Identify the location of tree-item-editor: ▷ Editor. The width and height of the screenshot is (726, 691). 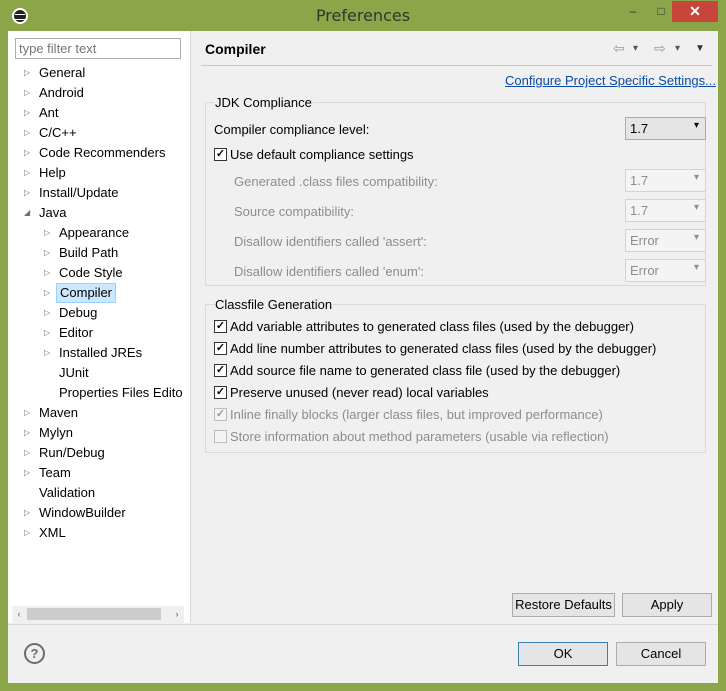
(99, 333).